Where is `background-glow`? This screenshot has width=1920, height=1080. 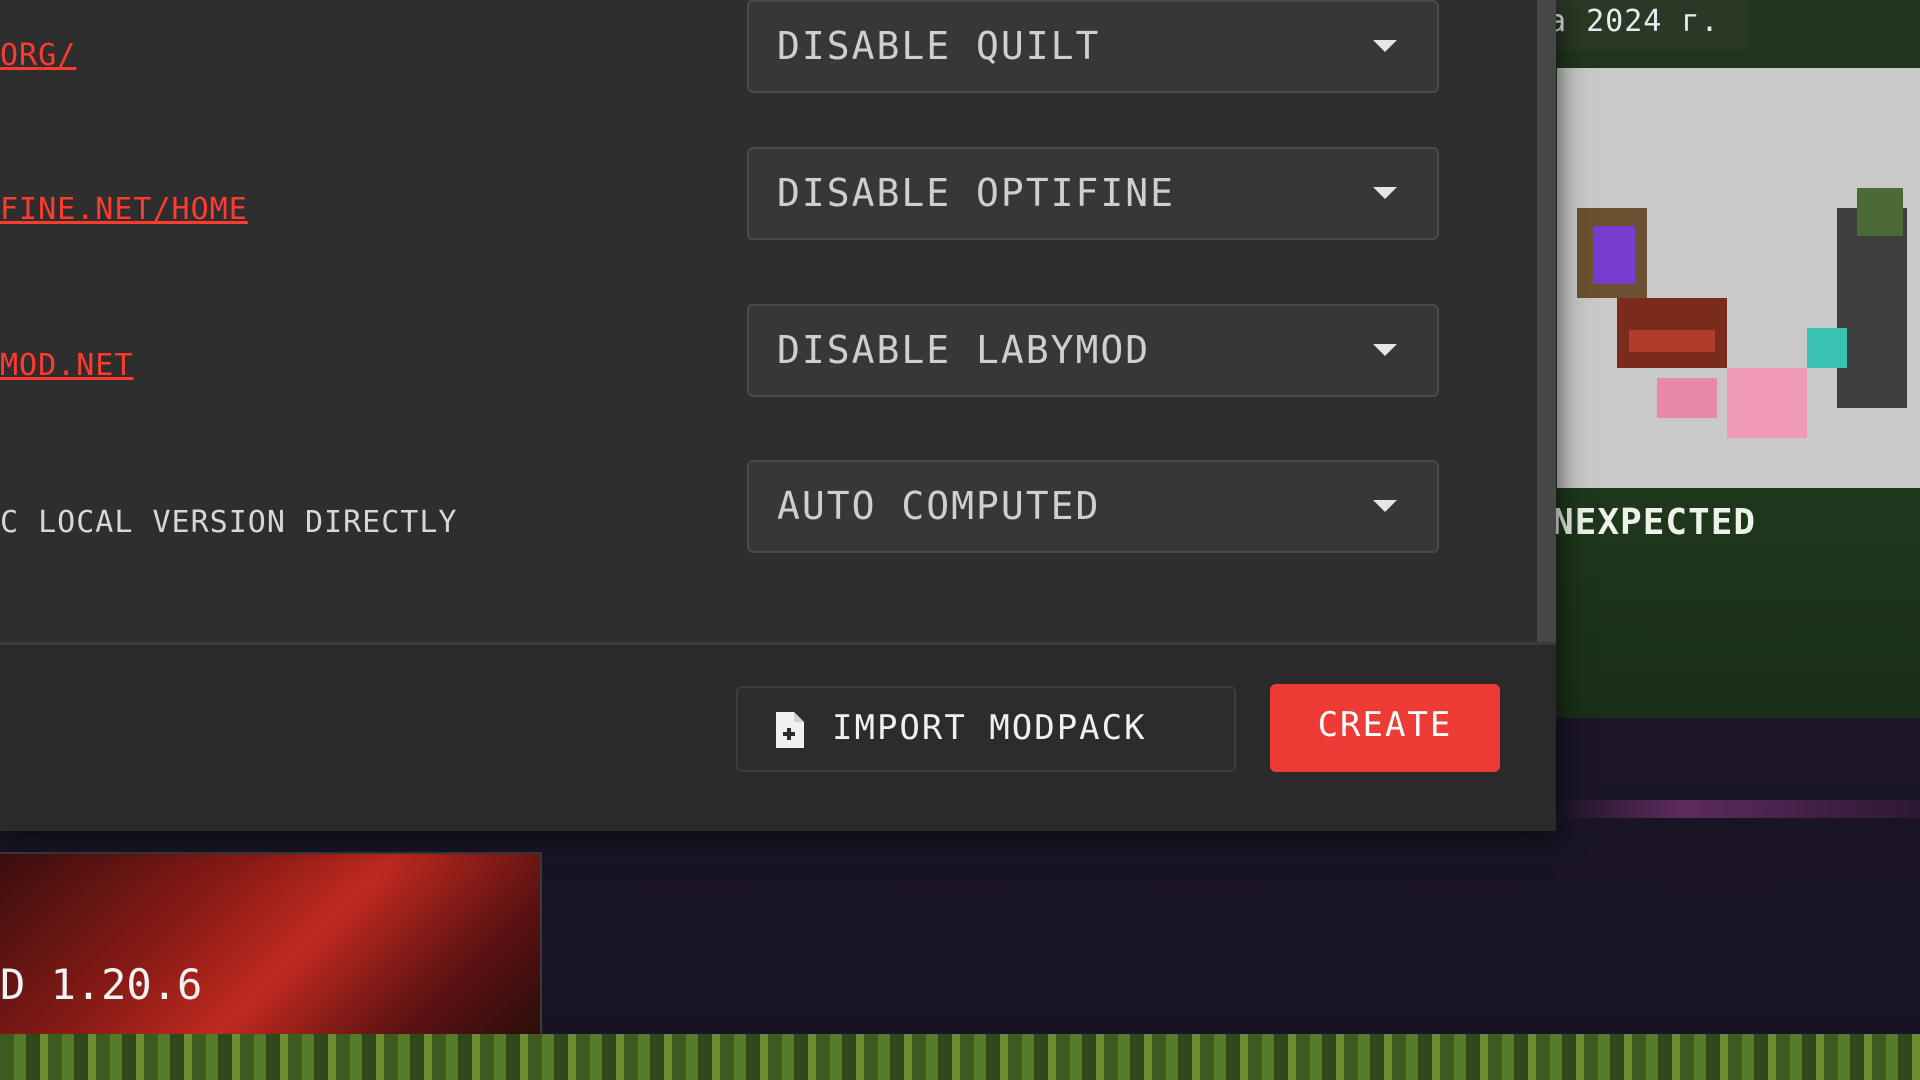
background-glow is located at coordinates (1737, 809).